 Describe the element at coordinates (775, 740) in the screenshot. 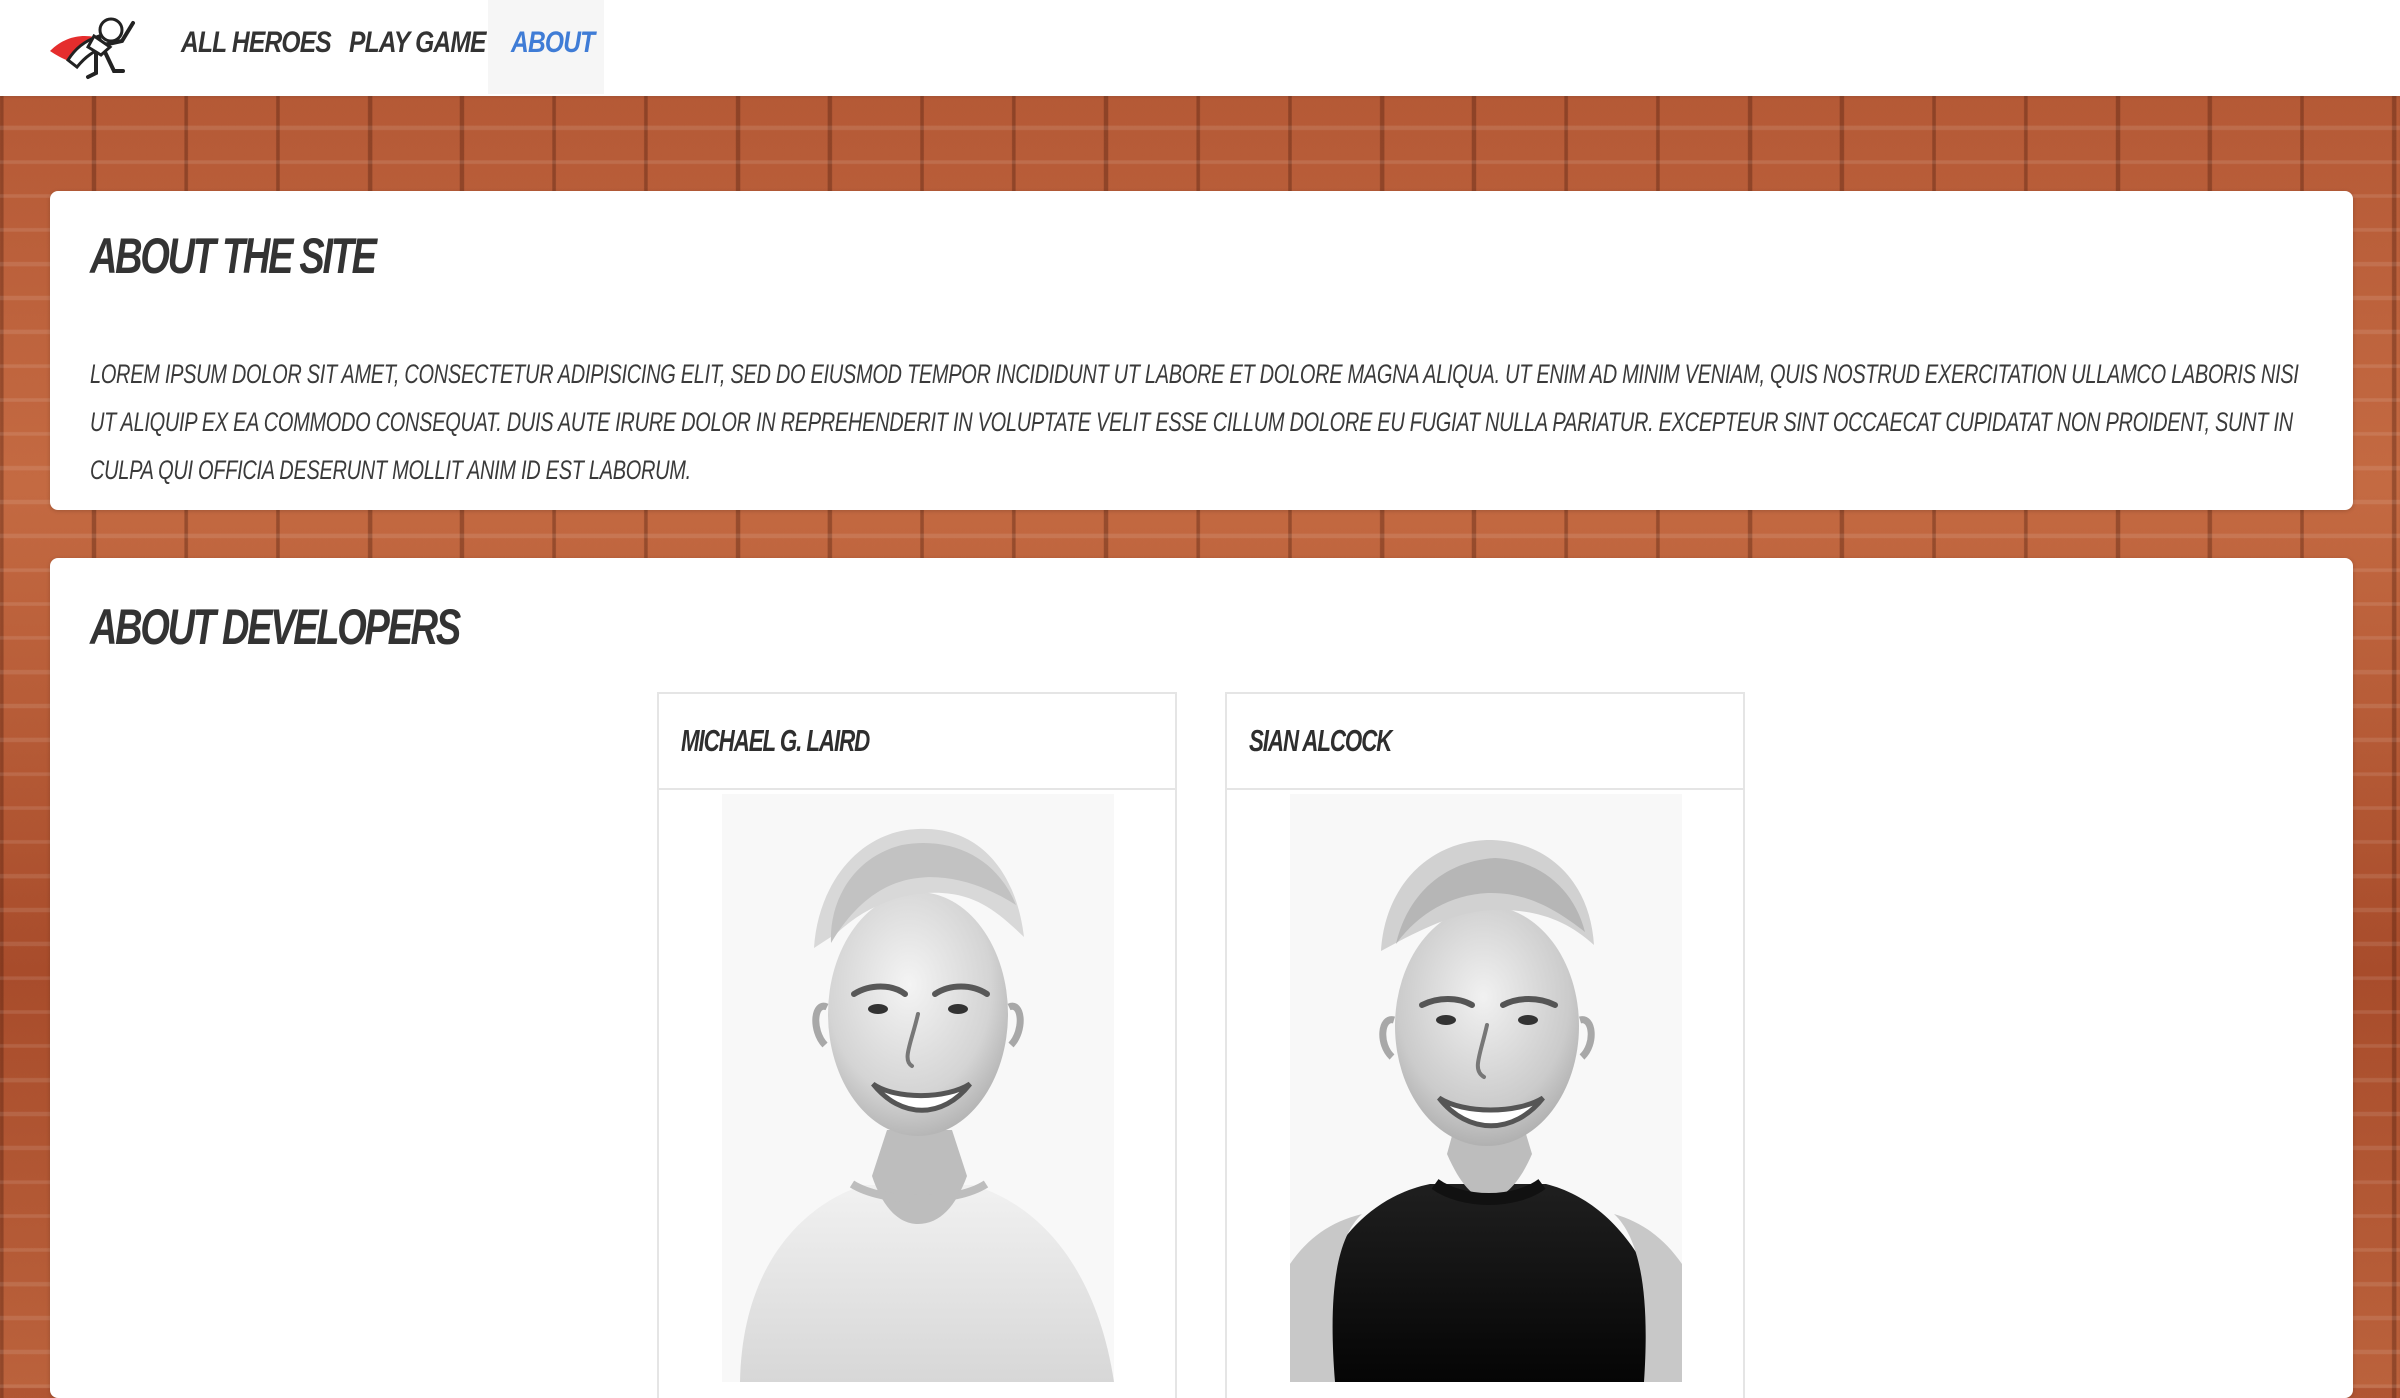

I see `developer-name: Michael G. Laird` at that location.